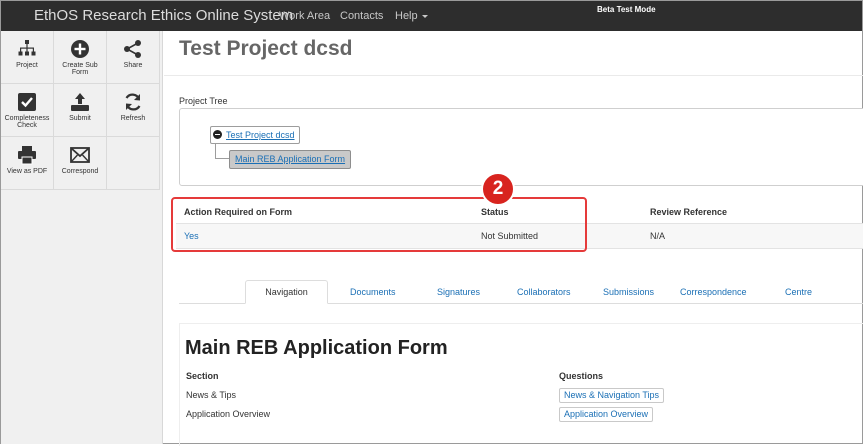 The height and width of the screenshot is (446, 863). I want to click on questions-header: Questions, so click(581, 376).